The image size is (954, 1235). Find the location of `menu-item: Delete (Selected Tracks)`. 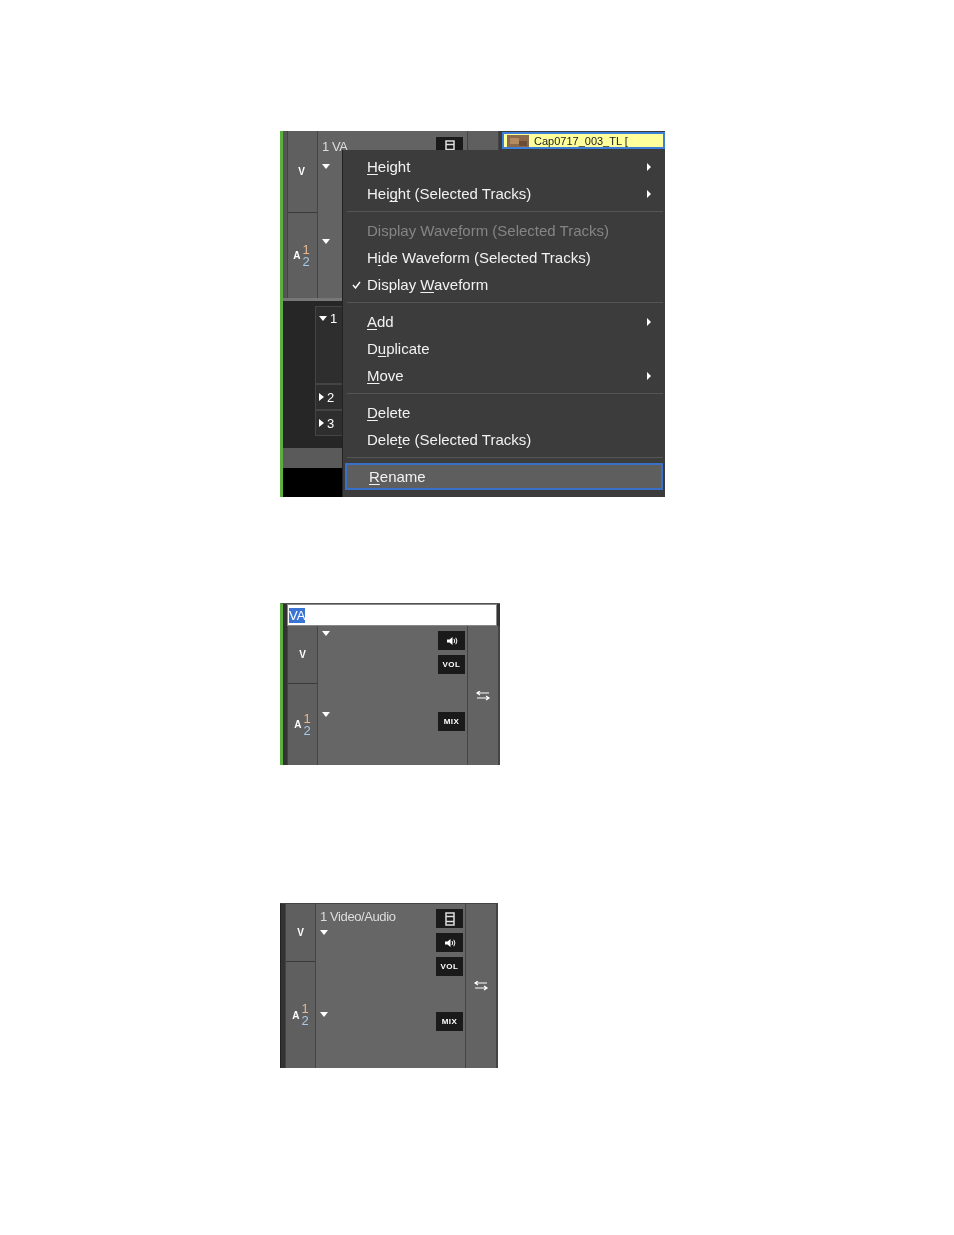

menu-item: Delete (Selected Tracks) is located at coordinates (504, 439).